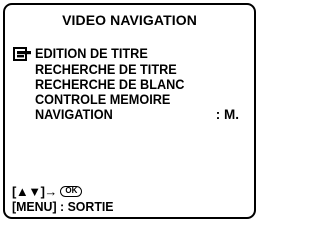 The height and width of the screenshot is (240, 320). Describe the element at coordinates (109, 85) in the screenshot. I see `menu-item-recherche-de-blanc: RECHERCHE DE BLANC` at that location.